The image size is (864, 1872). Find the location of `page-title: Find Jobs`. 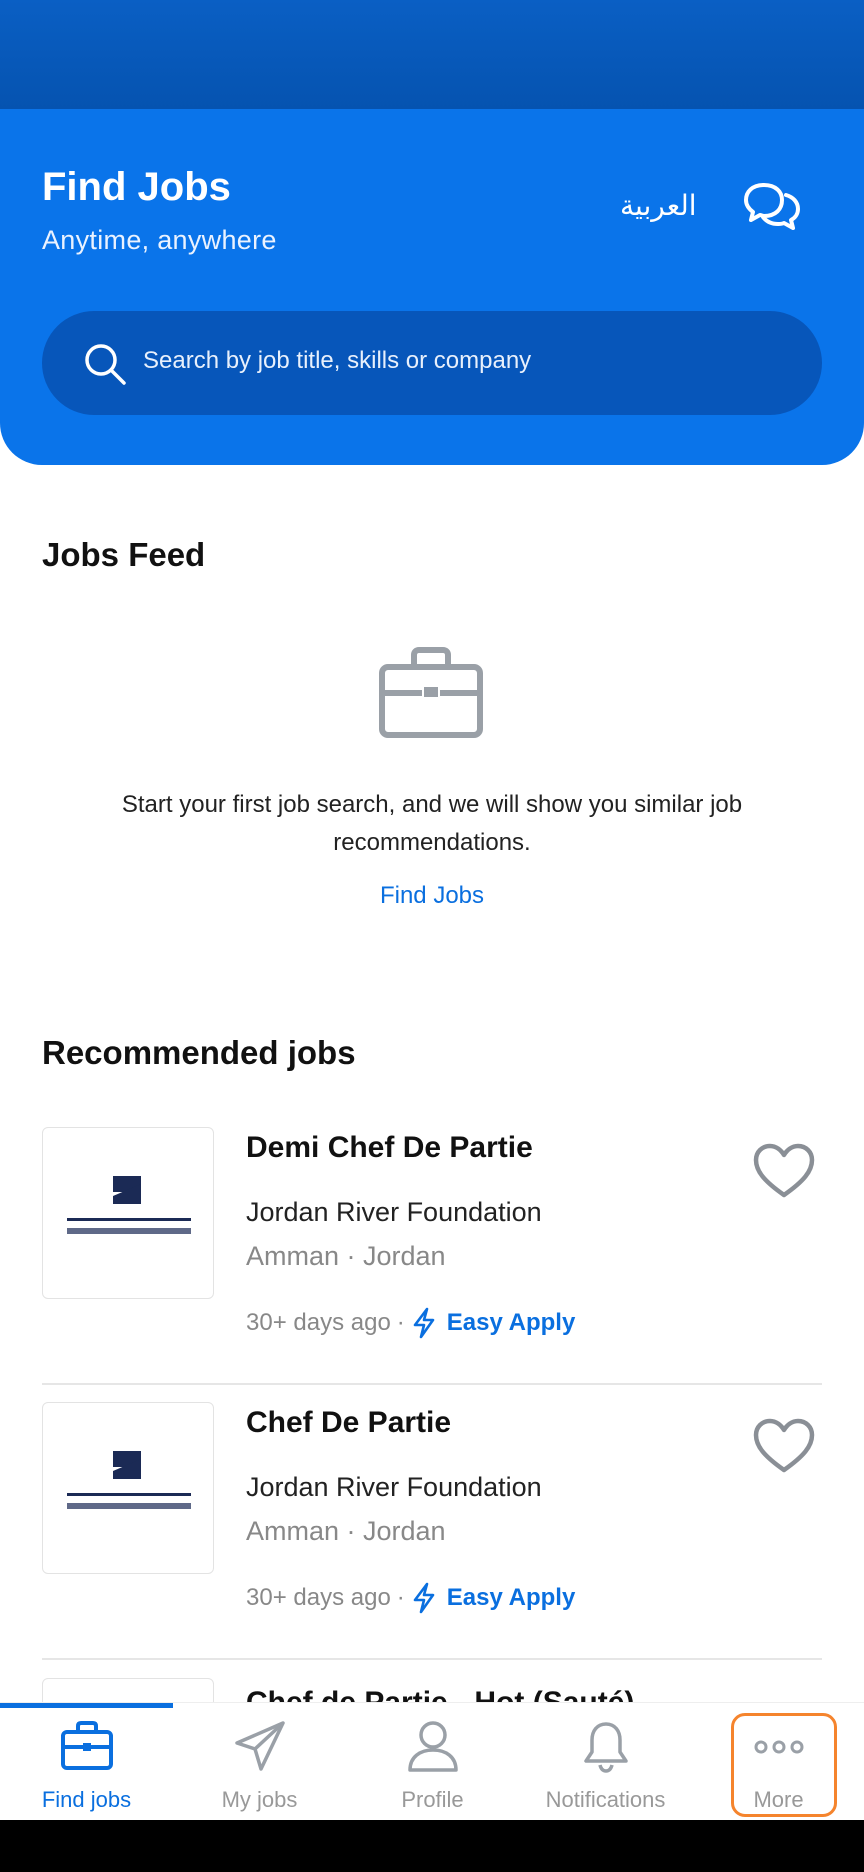

page-title: Find Jobs is located at coordinates (136, 187).